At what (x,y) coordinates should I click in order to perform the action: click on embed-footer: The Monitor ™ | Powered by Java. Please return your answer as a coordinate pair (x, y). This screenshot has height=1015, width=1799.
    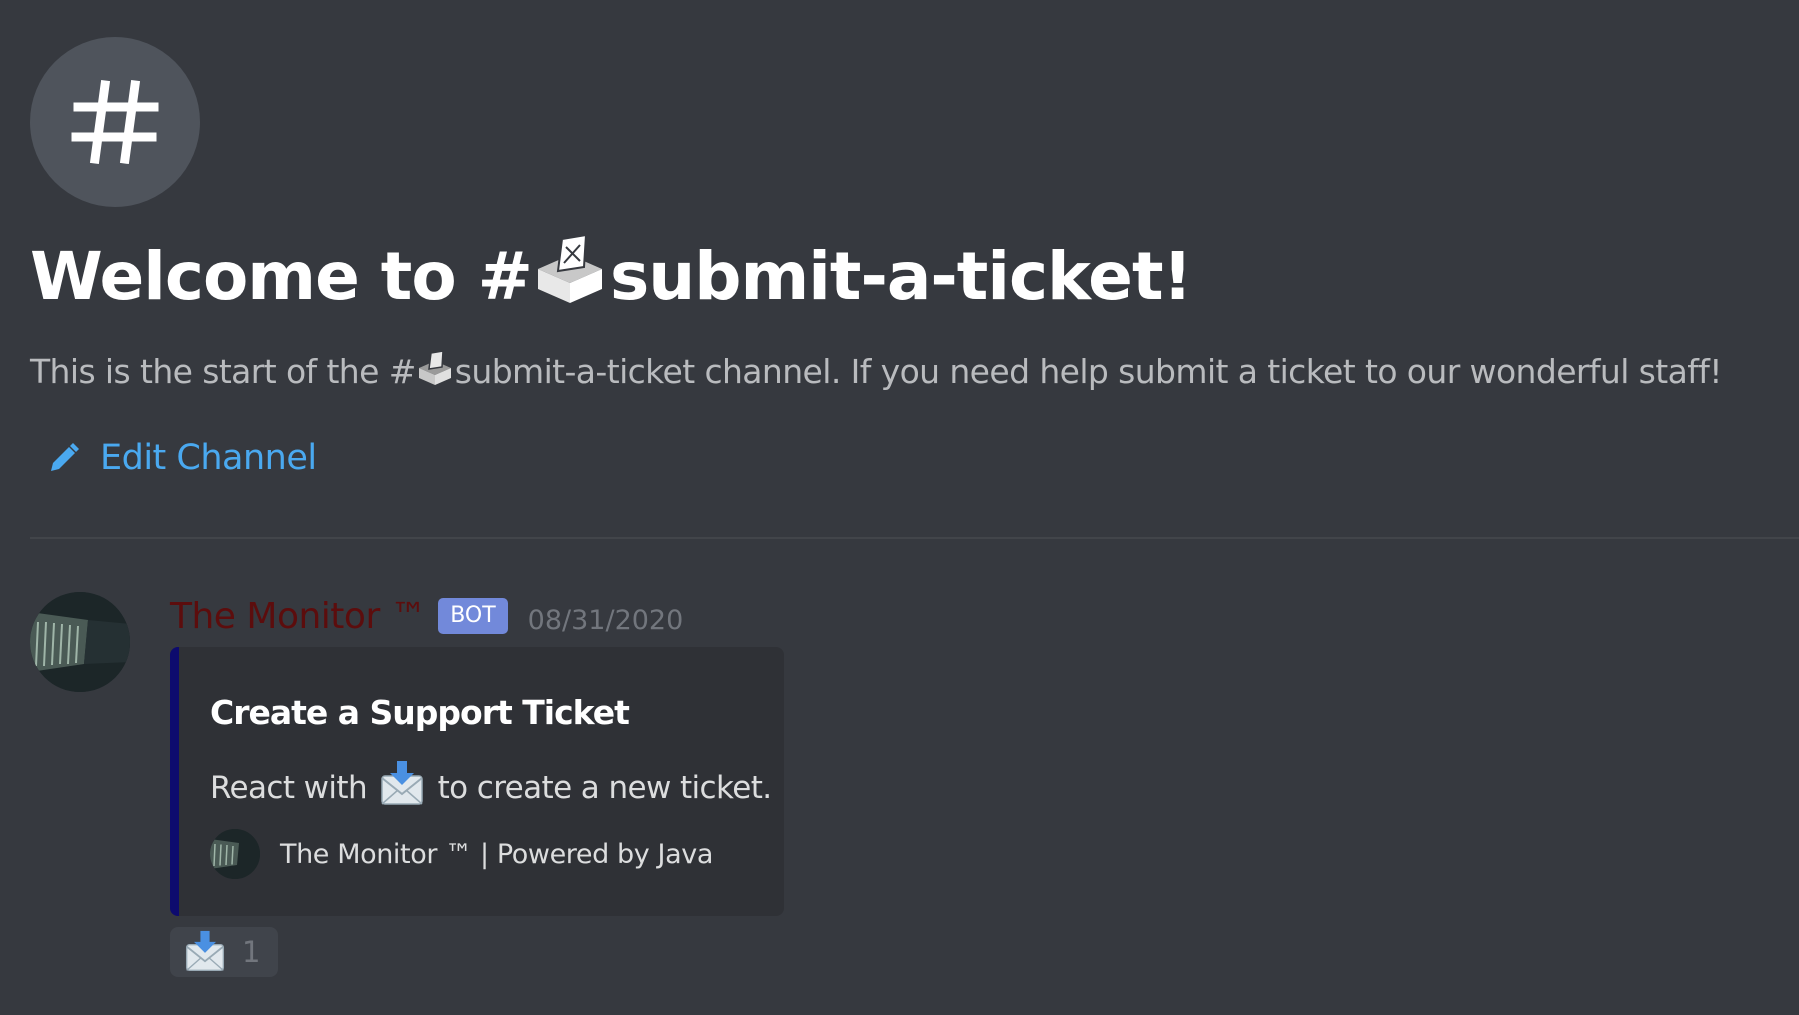
    Looking at the image, I should click on (461, 854).